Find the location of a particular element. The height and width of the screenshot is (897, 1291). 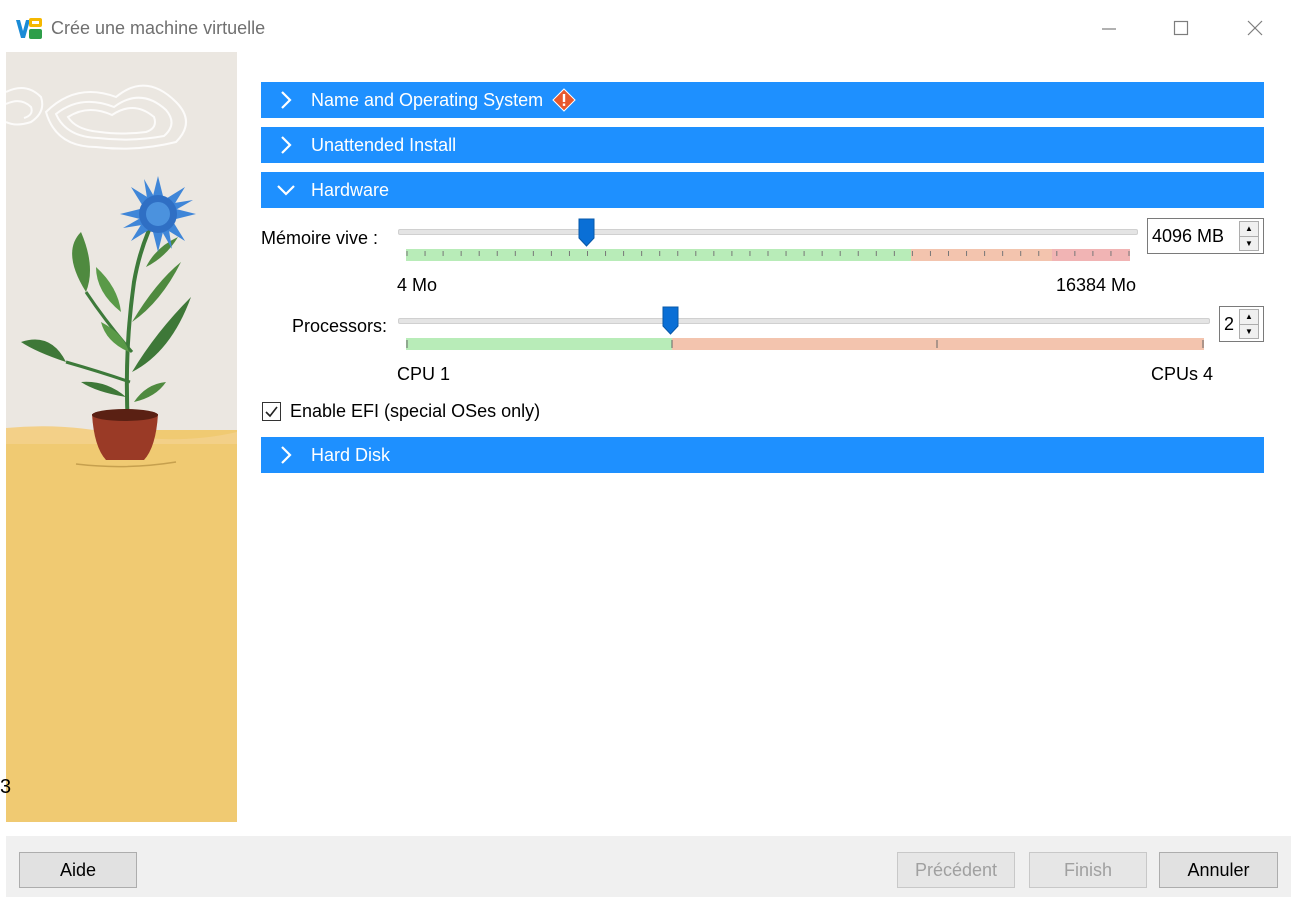

processors-spinbox: 2 ▲ ▼ is located at coordinates (1241, 324).